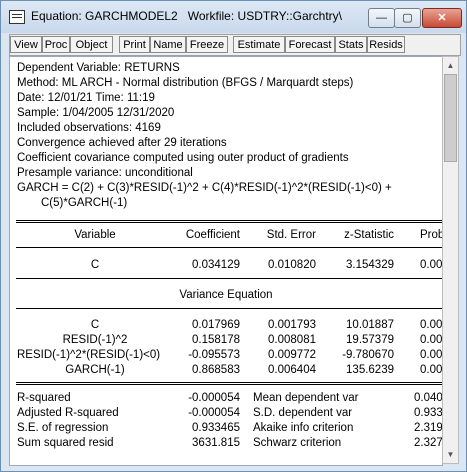 This screenshot has height=472, width=467. Describe the element at coordinates (56, 44) in the screenshot. I see `toolbar-proc-button: Proc` at that location.